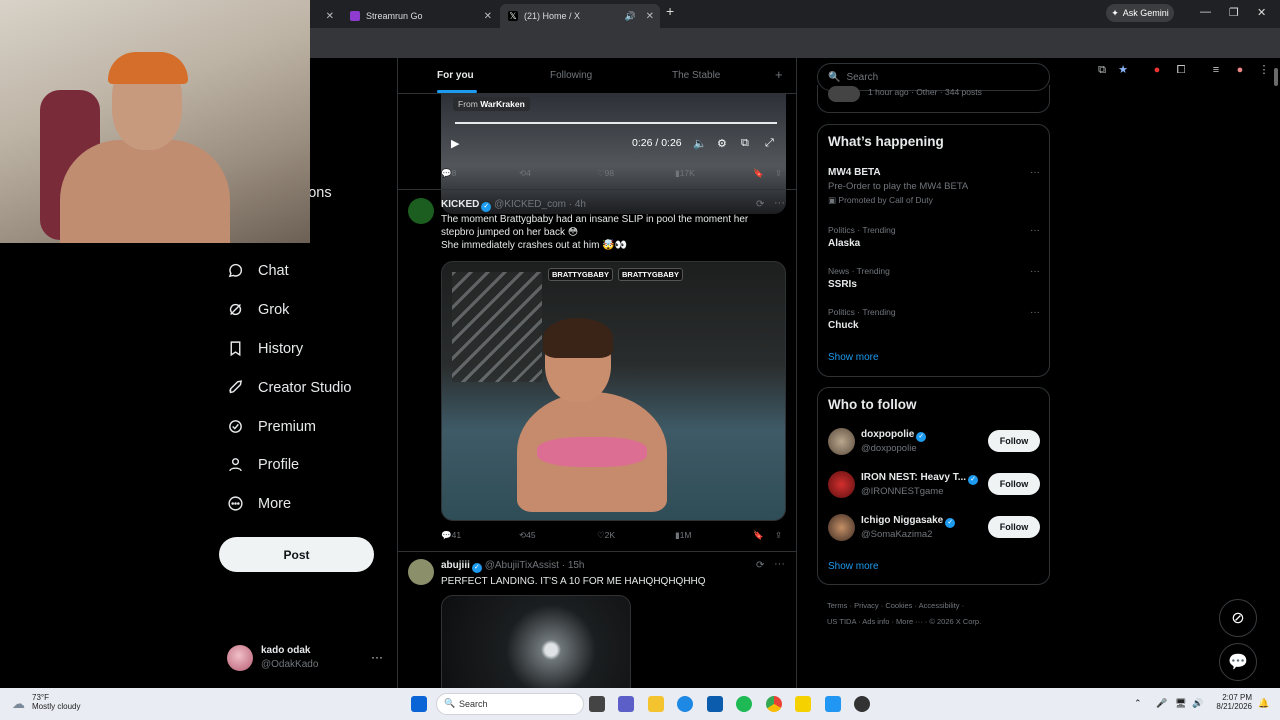  Describe the element at coordinates (1216, 70) in the screenshot. I see `media-controls-icon: ≡` at that location.